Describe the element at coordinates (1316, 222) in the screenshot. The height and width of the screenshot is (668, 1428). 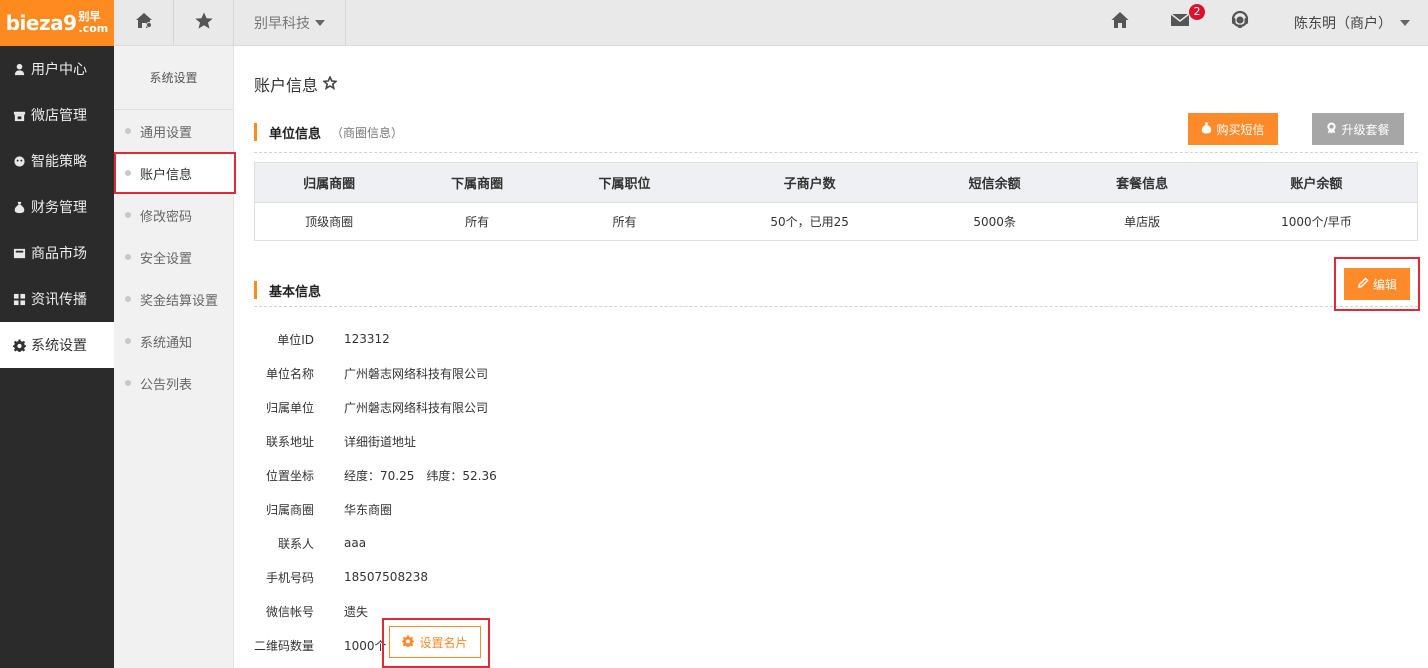
I see `table-cell: 1000个/早币` at that location.